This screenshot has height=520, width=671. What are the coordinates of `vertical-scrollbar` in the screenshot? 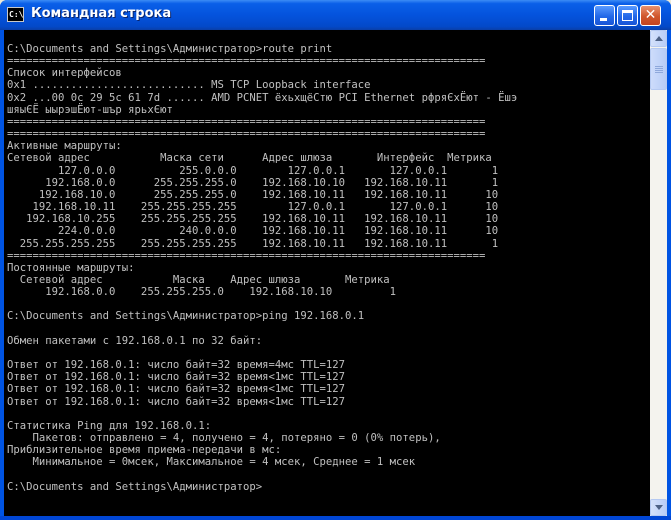 It's located at (658, 273).